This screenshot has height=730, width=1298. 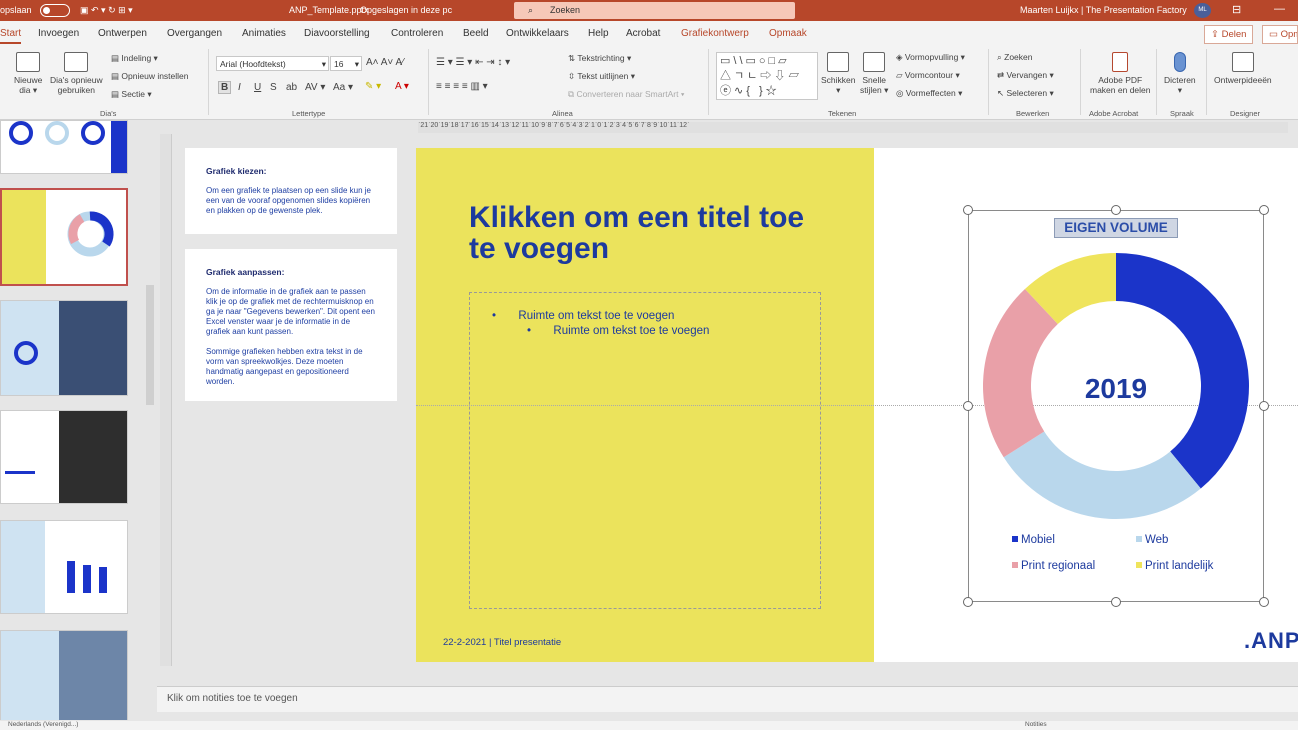 What do you see at coordinates (1182, 371) in the screenshot?
I see `donut-slice-mobiel` at bounding box center [1182, 371].